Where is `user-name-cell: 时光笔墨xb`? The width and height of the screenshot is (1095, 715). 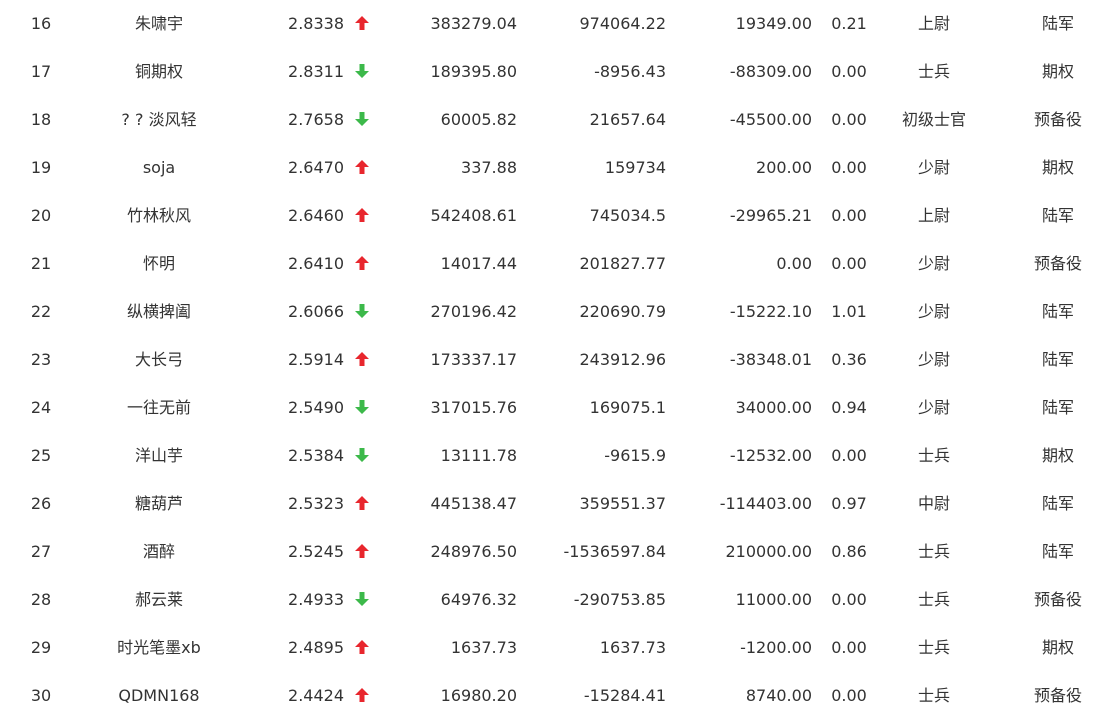
user-name-cell: 时光笔墨xb is located at coordinates (159, 647).